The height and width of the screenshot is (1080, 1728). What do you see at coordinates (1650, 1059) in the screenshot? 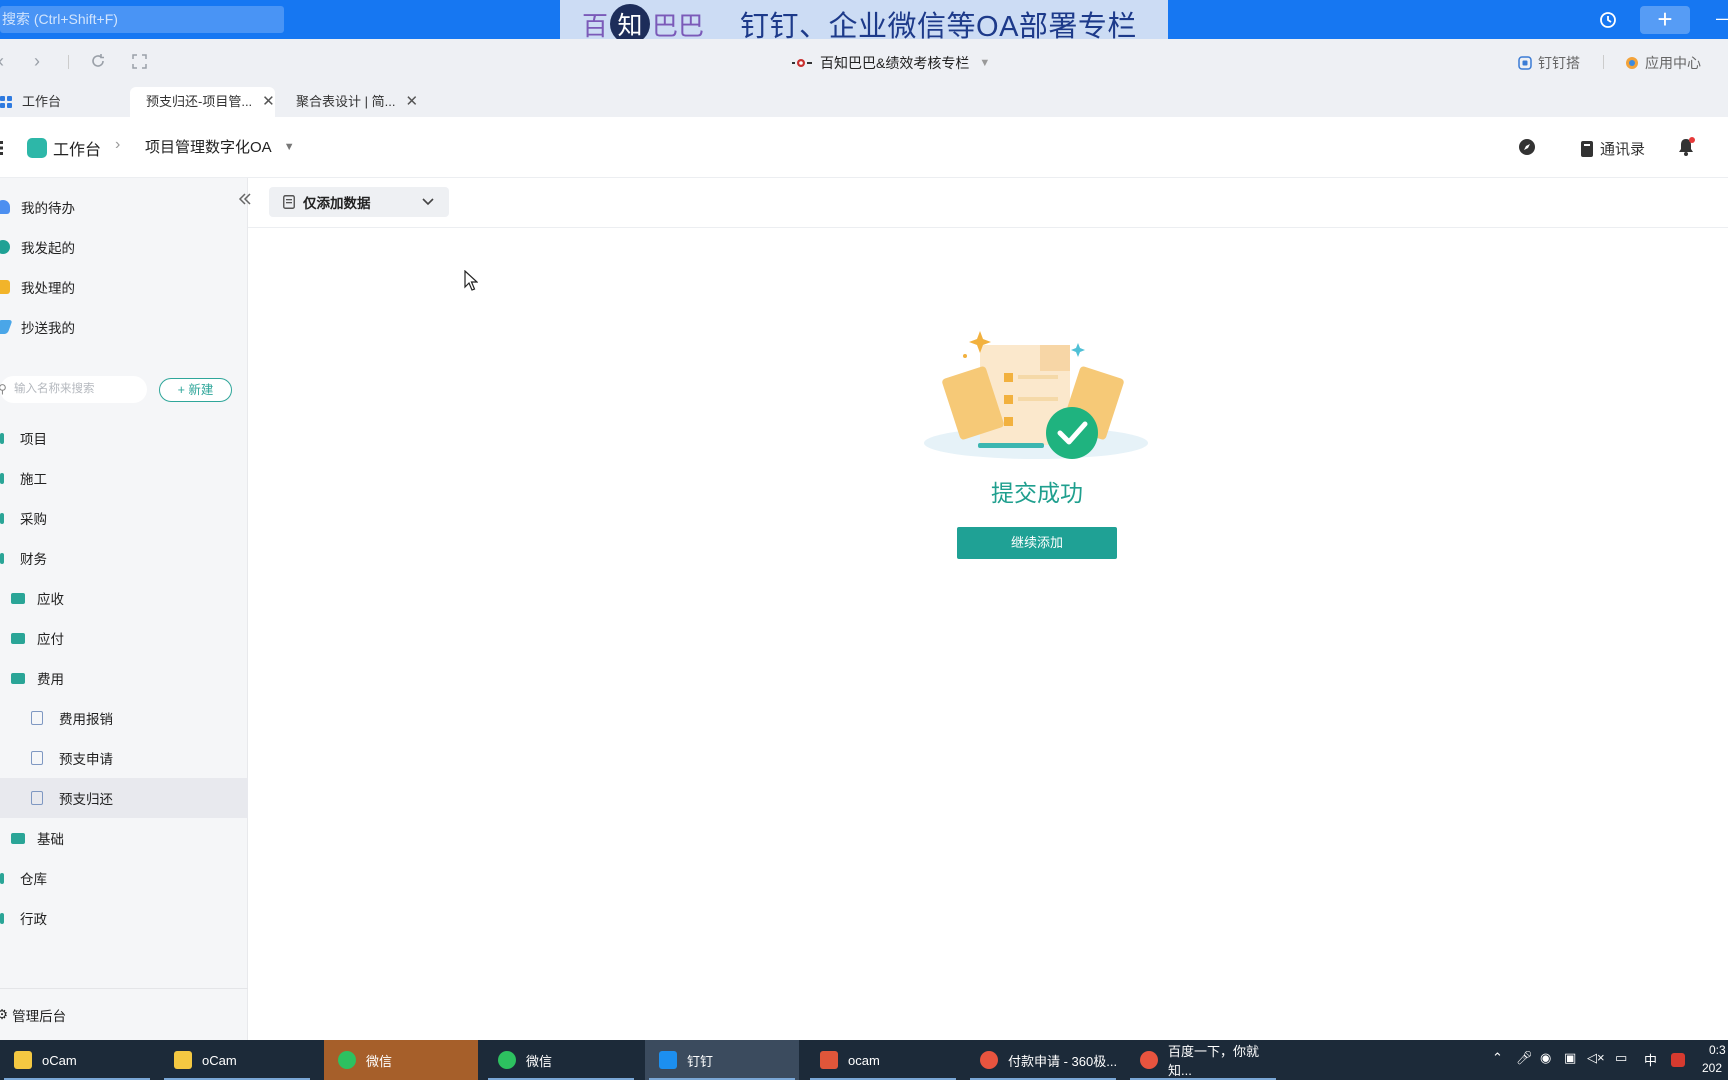
I see `ime-indicator: 中` at bounding box center [1650, 1059].